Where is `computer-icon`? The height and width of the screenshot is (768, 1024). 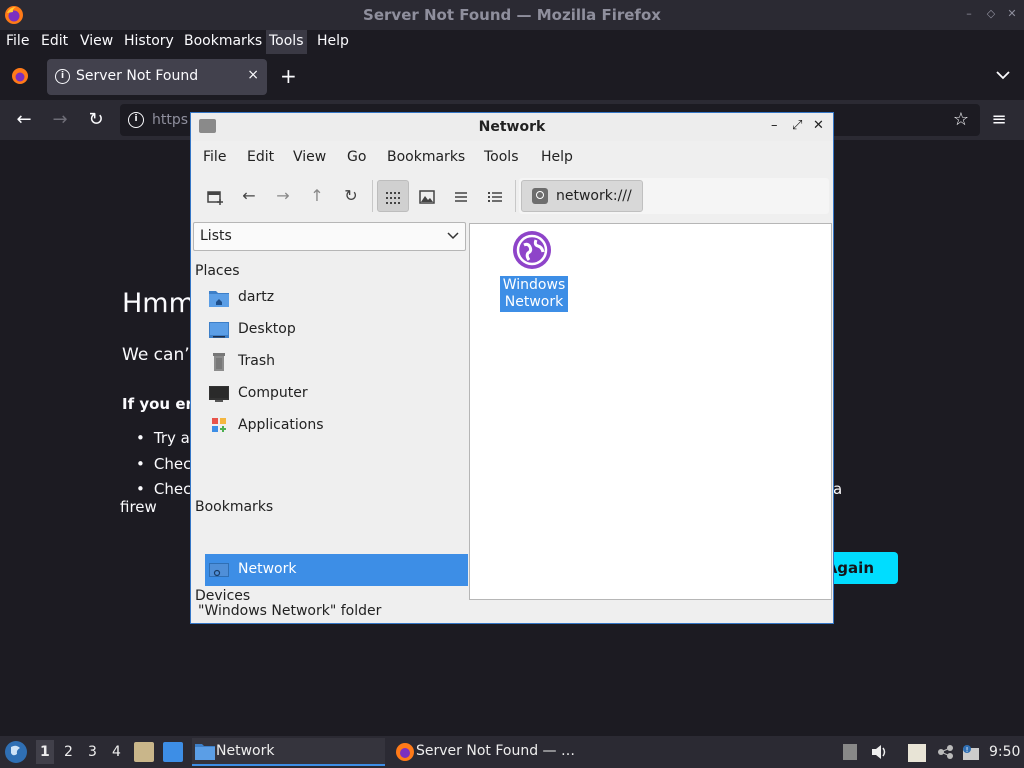 computer-icon is located at coordinates (219, 394).